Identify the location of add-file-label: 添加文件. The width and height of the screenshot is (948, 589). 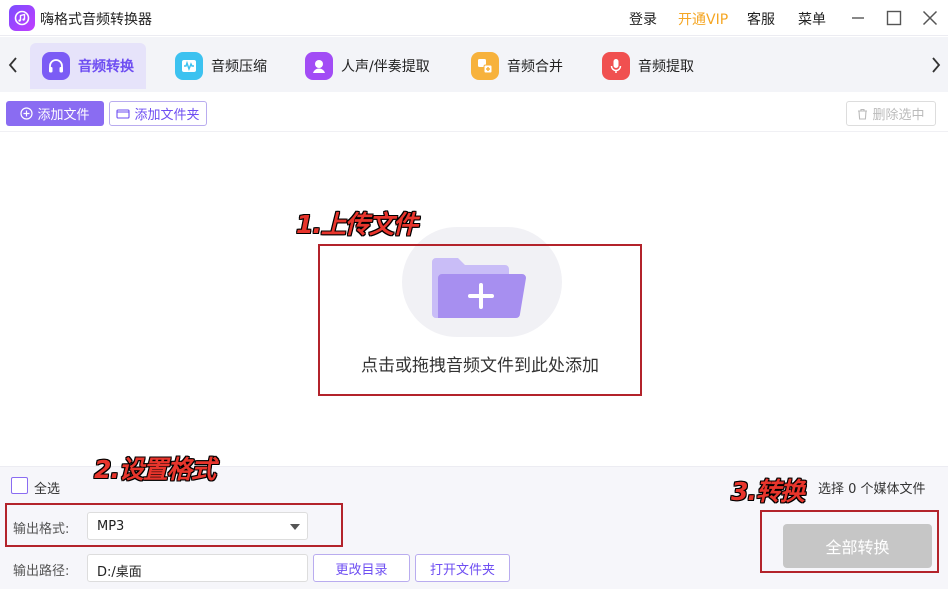
(63, 115).